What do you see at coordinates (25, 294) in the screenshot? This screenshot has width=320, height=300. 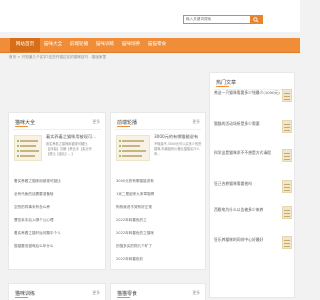 I see `panel-title: 猫咪训练` at bounding box center [25, 294].